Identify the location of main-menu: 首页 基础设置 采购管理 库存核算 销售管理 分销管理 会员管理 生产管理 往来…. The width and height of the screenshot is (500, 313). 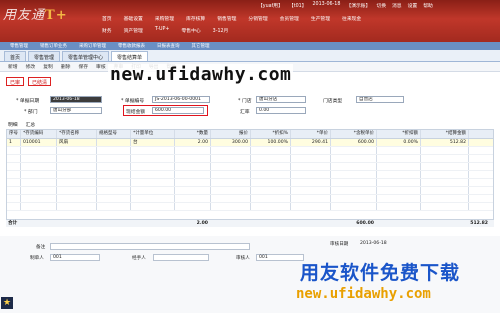
(231, 18).